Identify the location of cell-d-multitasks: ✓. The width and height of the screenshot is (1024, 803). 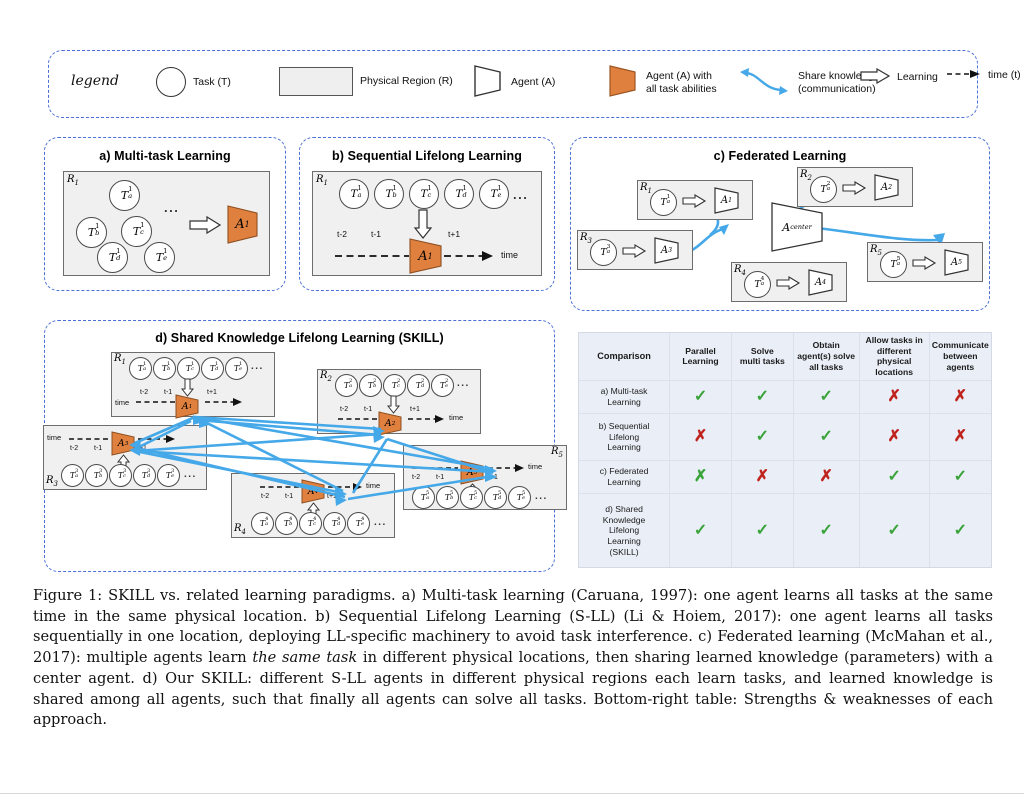
(762, 530).